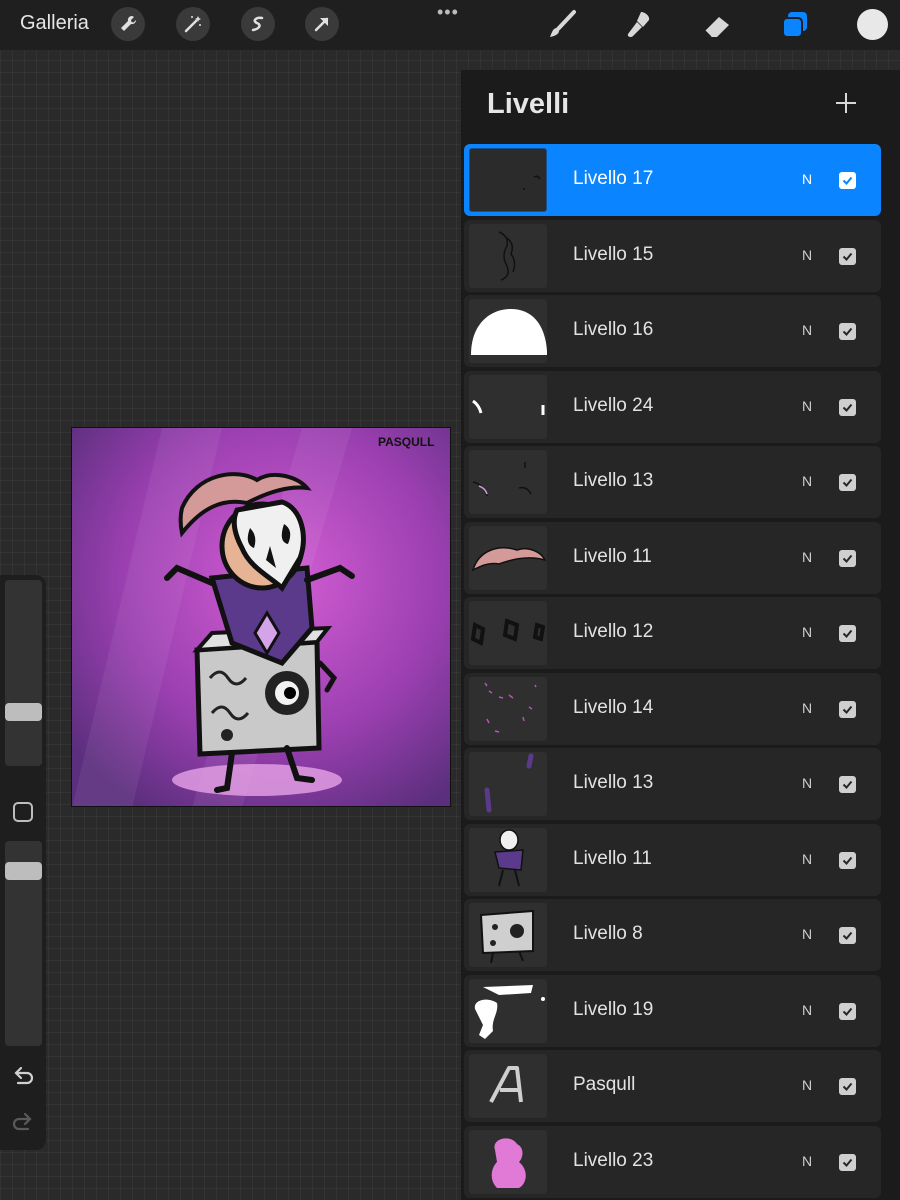  I want to click on top-toolbar: Galleria •••, so click(450, 25).